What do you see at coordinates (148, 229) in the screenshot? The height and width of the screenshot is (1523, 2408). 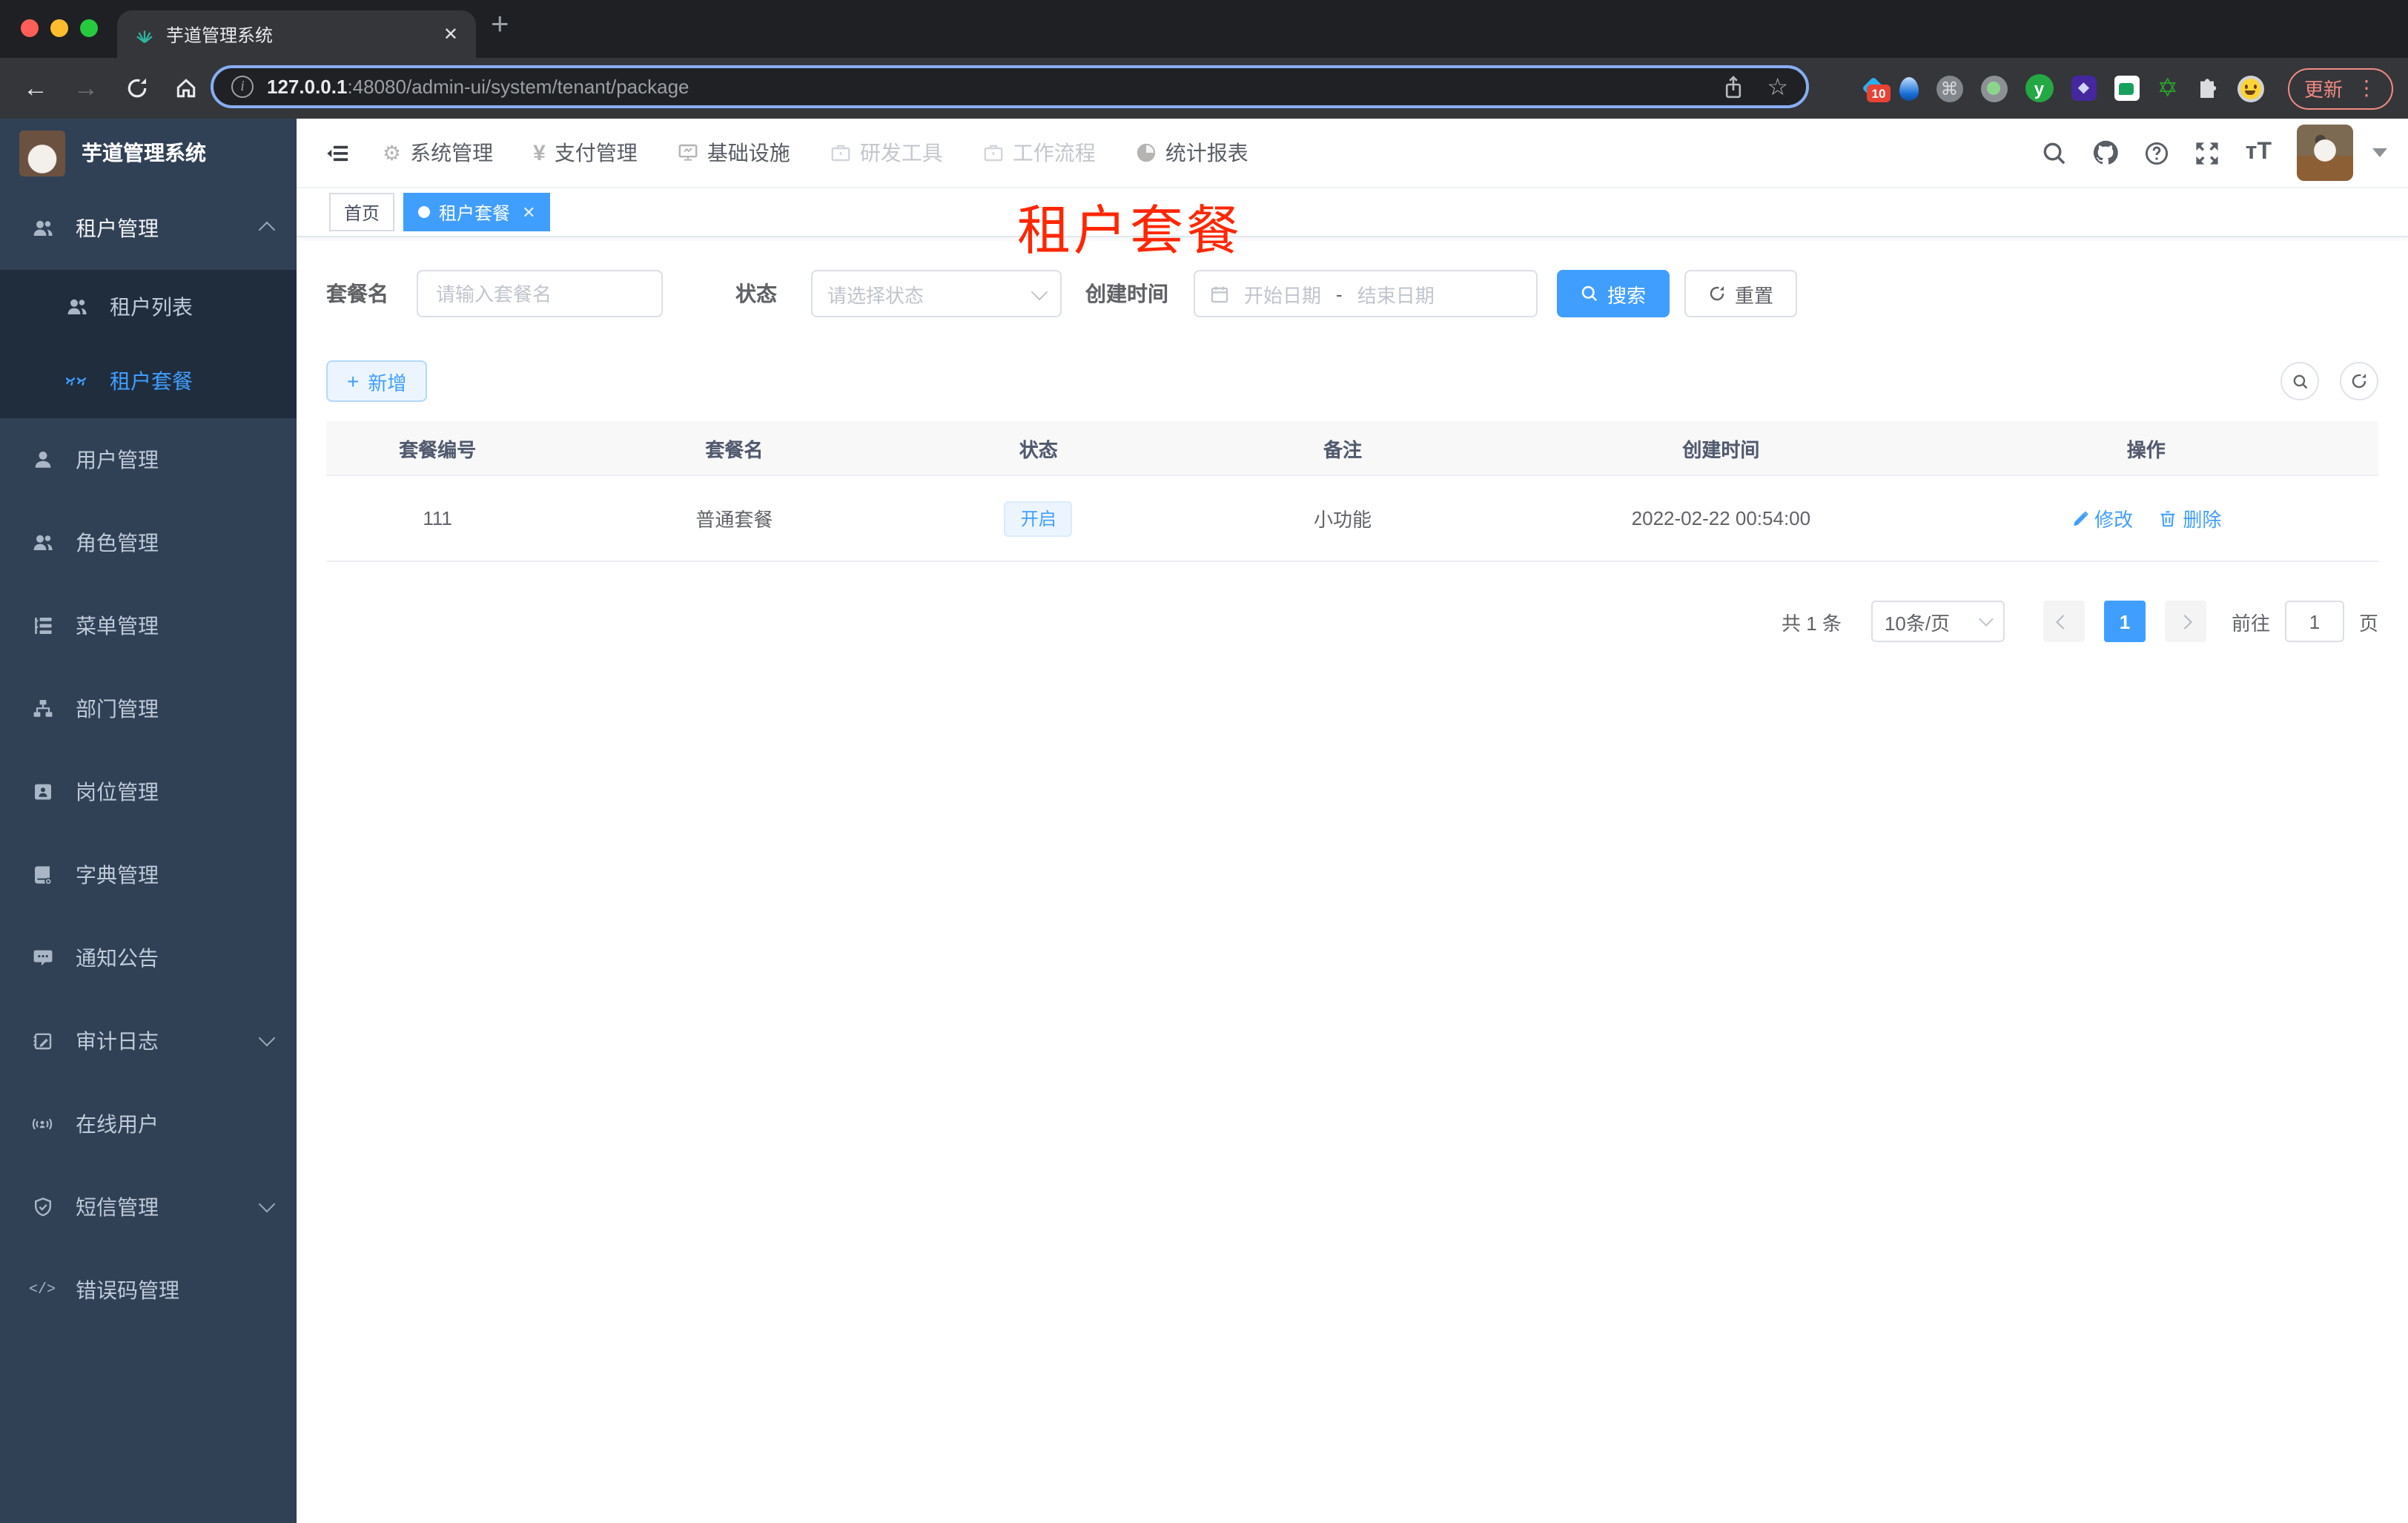 I see `sidebar-item-tenant: 租户管理` at bounding box center [148, 229].